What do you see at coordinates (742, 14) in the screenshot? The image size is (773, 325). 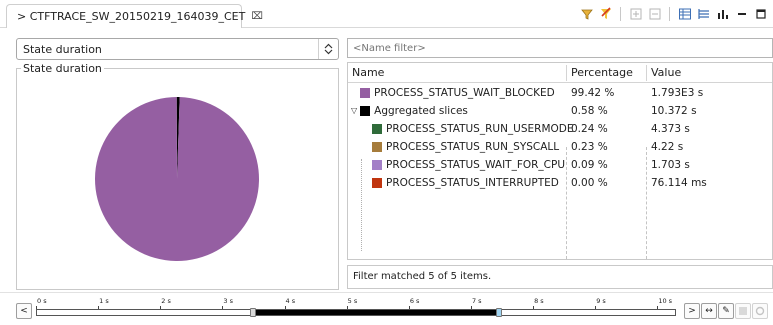 I see `minimize-icon` at bounding box center [742, 14].